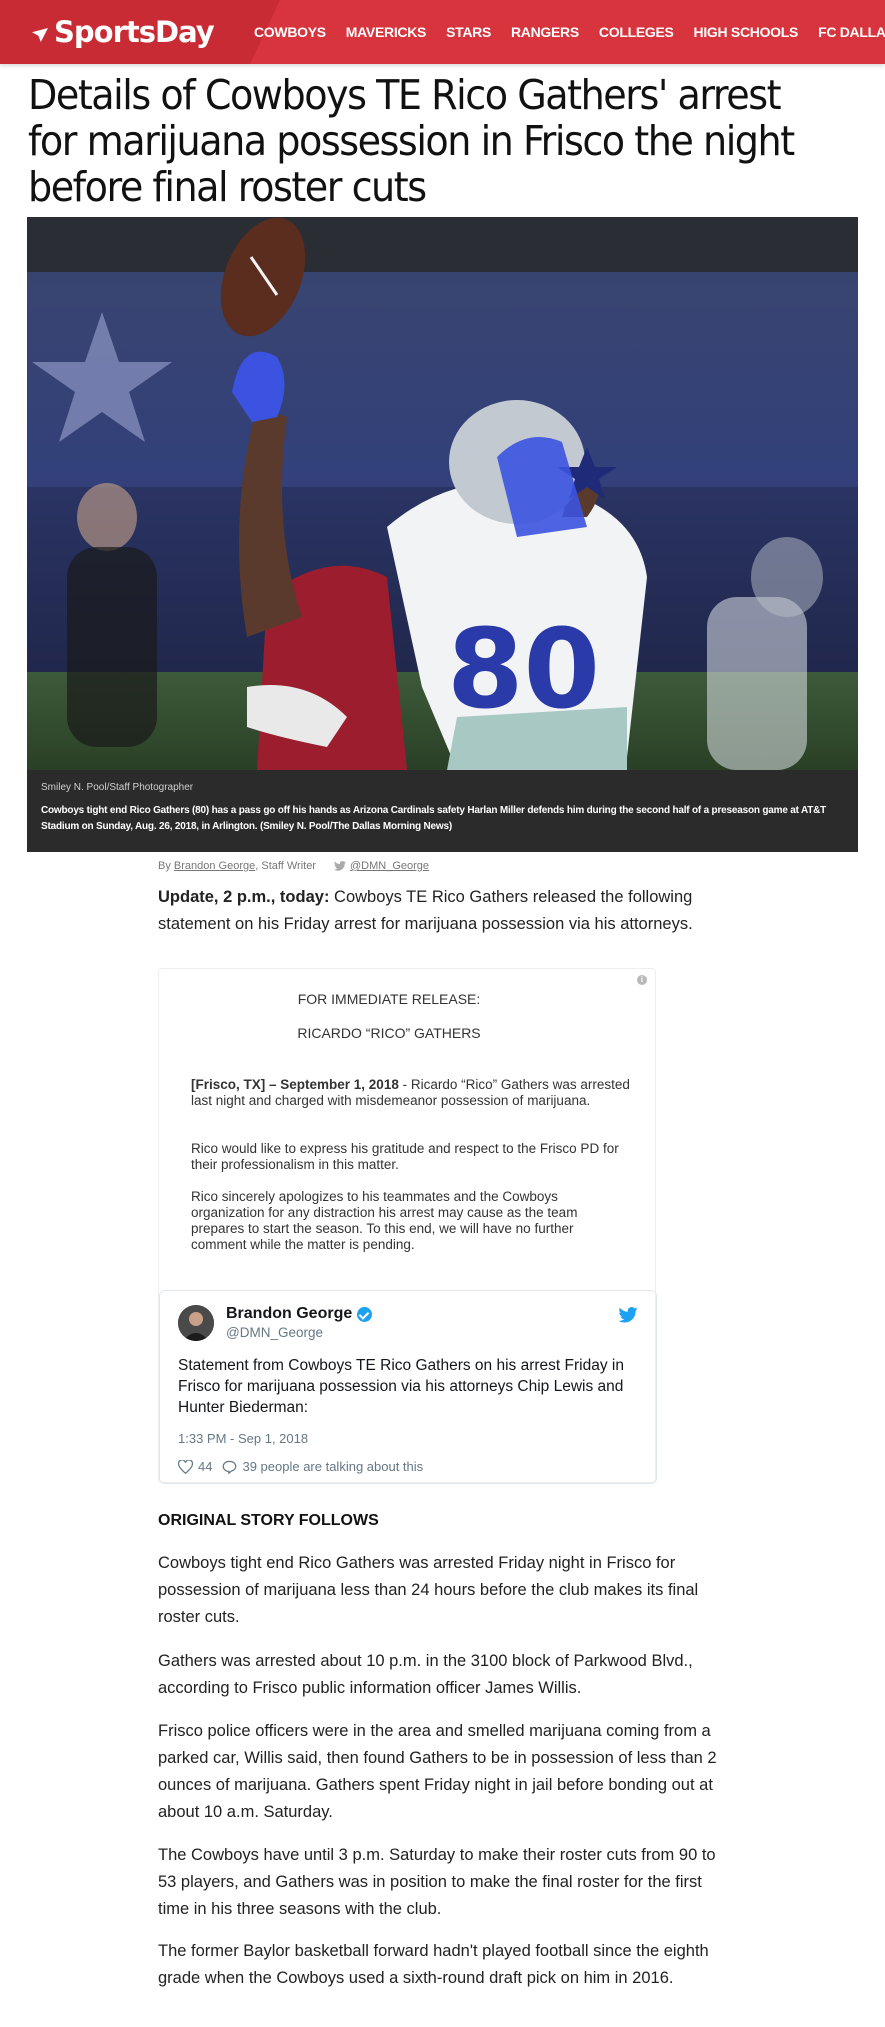 Image resolution: width=885 pixels, height=2027 pixels. I want to click on logo-area: SportsDay, so click(140, 32).